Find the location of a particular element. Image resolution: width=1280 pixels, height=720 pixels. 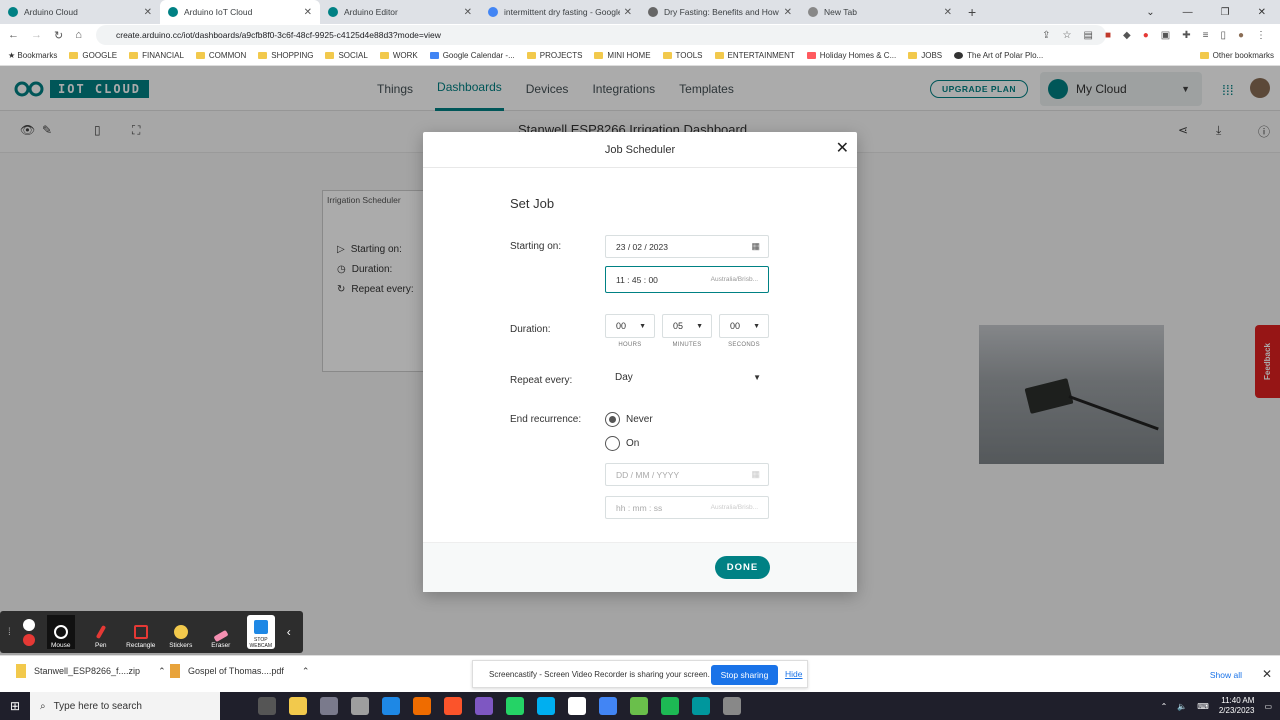

menu-dots-icon: ⋮ is located at coordinates (1261, 35).